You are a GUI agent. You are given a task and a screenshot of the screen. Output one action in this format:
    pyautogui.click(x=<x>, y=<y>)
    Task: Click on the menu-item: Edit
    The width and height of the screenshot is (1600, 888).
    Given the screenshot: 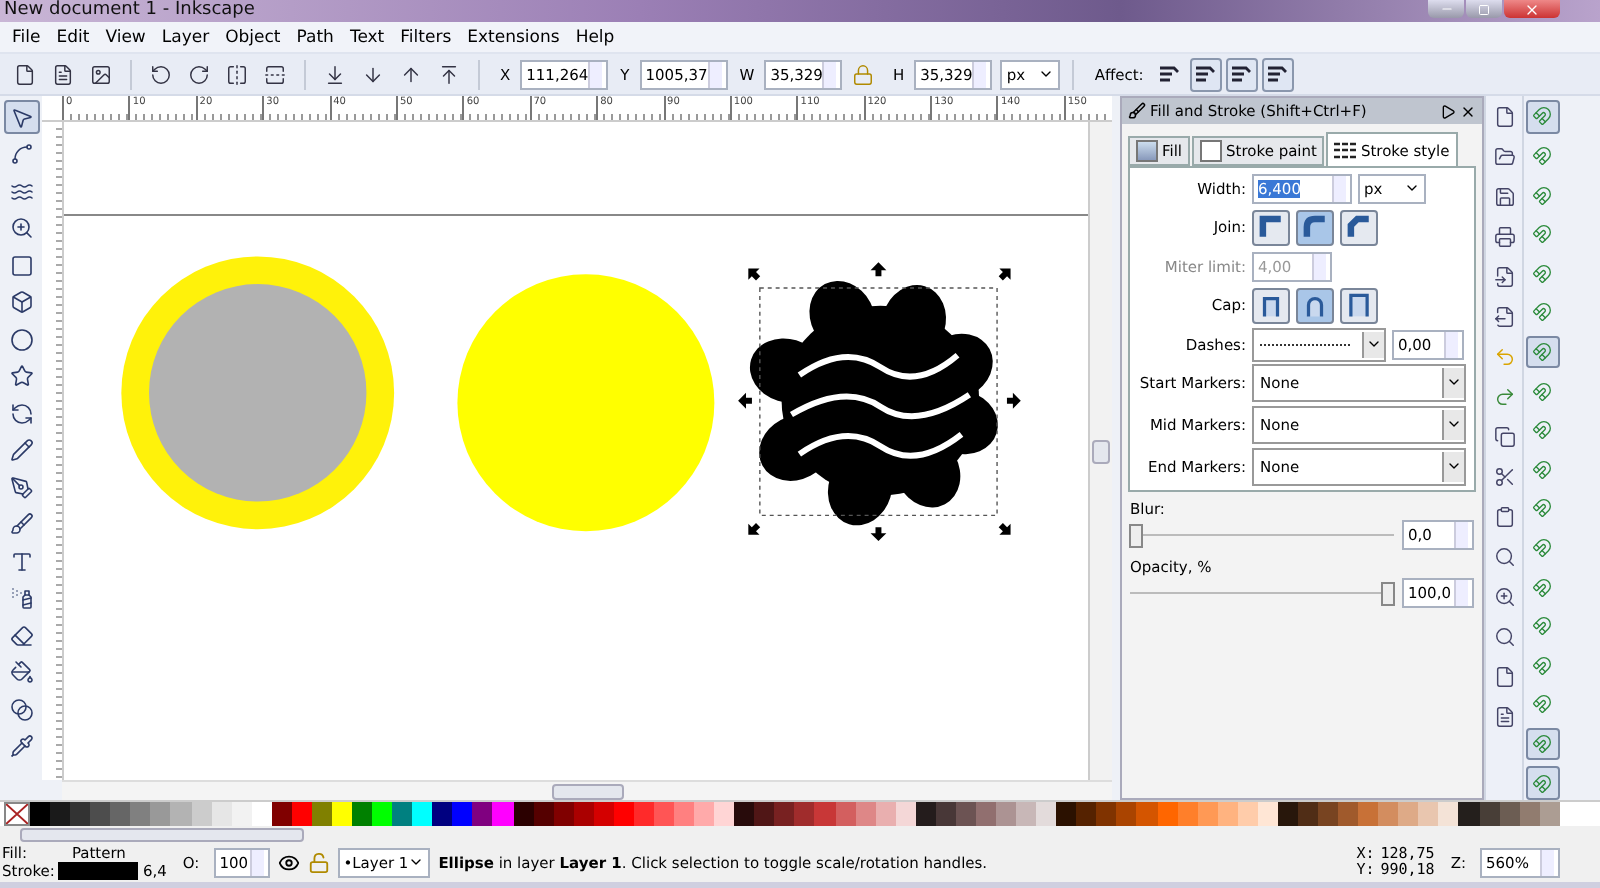 What is the action you would take?
    pyautogui.click(x=73, y=37)
    